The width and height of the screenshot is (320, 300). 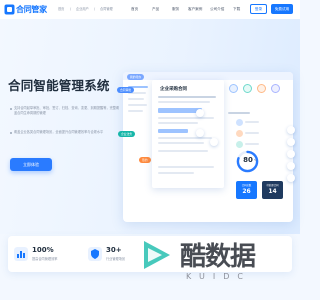 I want to click on floating-tag: 企业法务, so click(x=127, y=134).